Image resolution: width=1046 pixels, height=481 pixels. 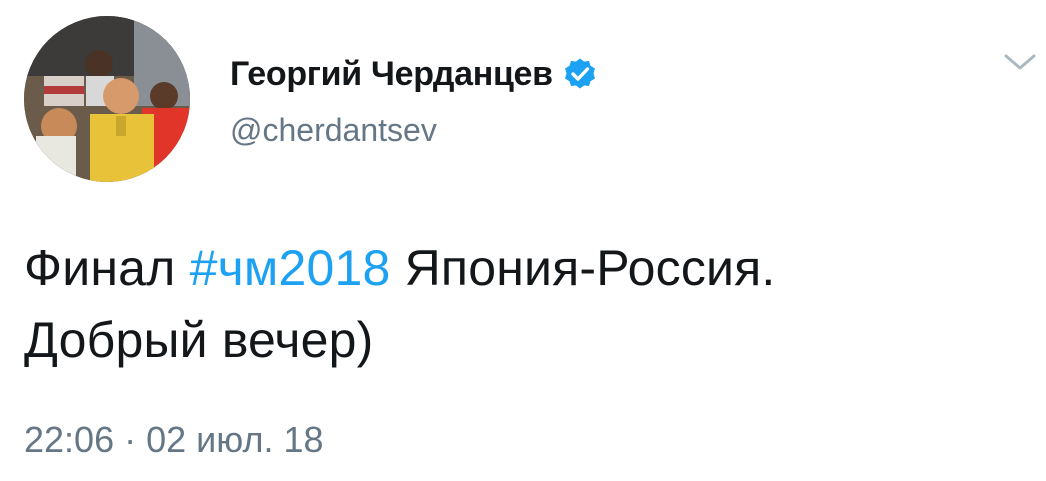 I want to click on author-handle: @cherdantsev, so click(x=333, y=130).